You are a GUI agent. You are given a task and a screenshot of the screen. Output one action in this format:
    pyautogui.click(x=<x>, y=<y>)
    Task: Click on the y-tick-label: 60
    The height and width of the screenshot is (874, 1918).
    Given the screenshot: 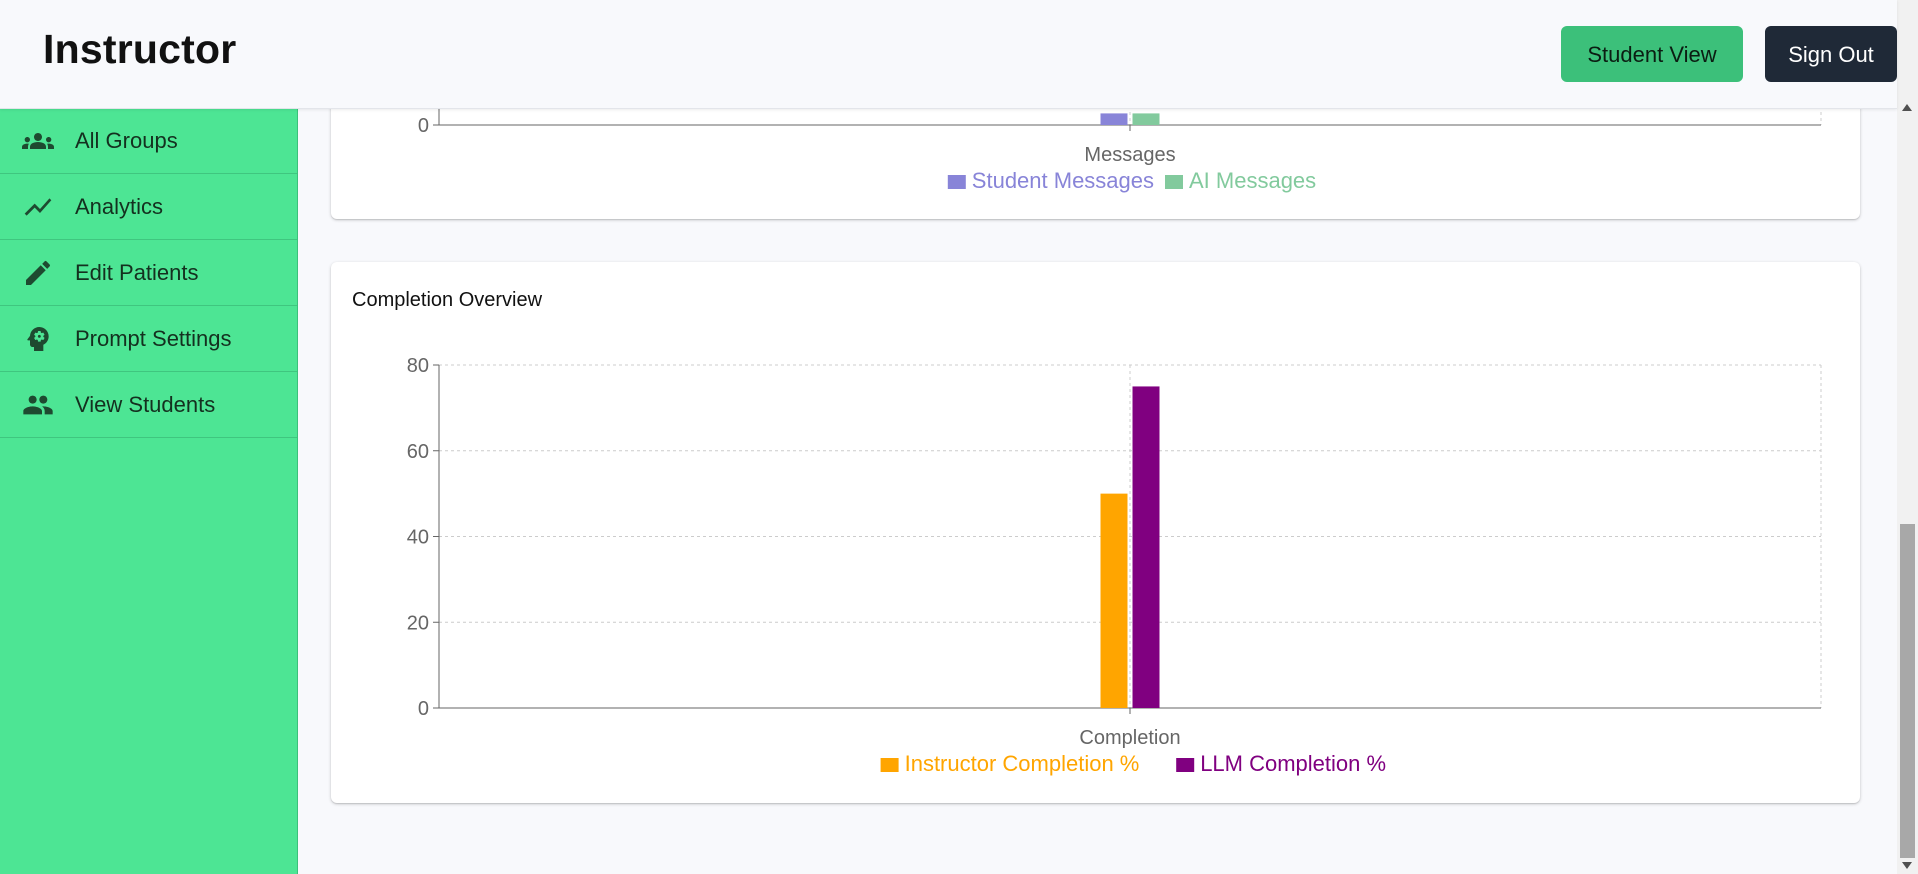 What is the action you would take?
    pyautogui.click(x=418, y=452)
    